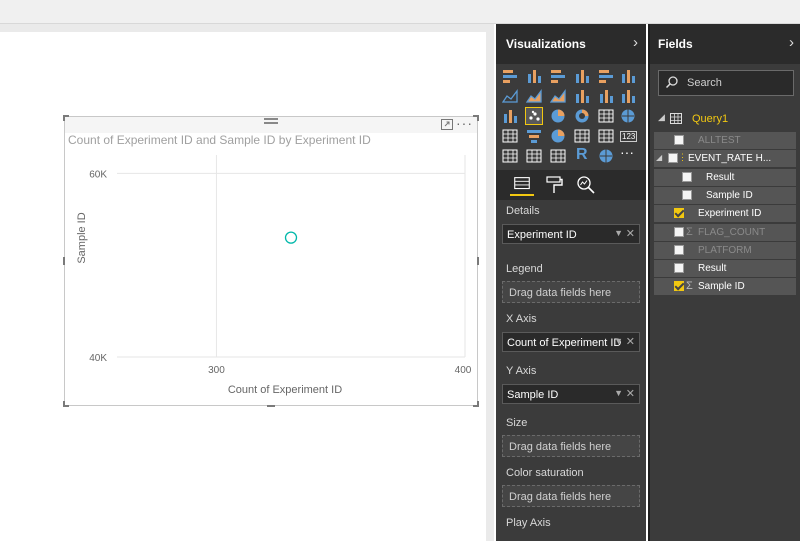 This screenshot has height=541, width=800. I want to click on expand-hierarchy-arrow-icon: ◢, so click(659, 157).